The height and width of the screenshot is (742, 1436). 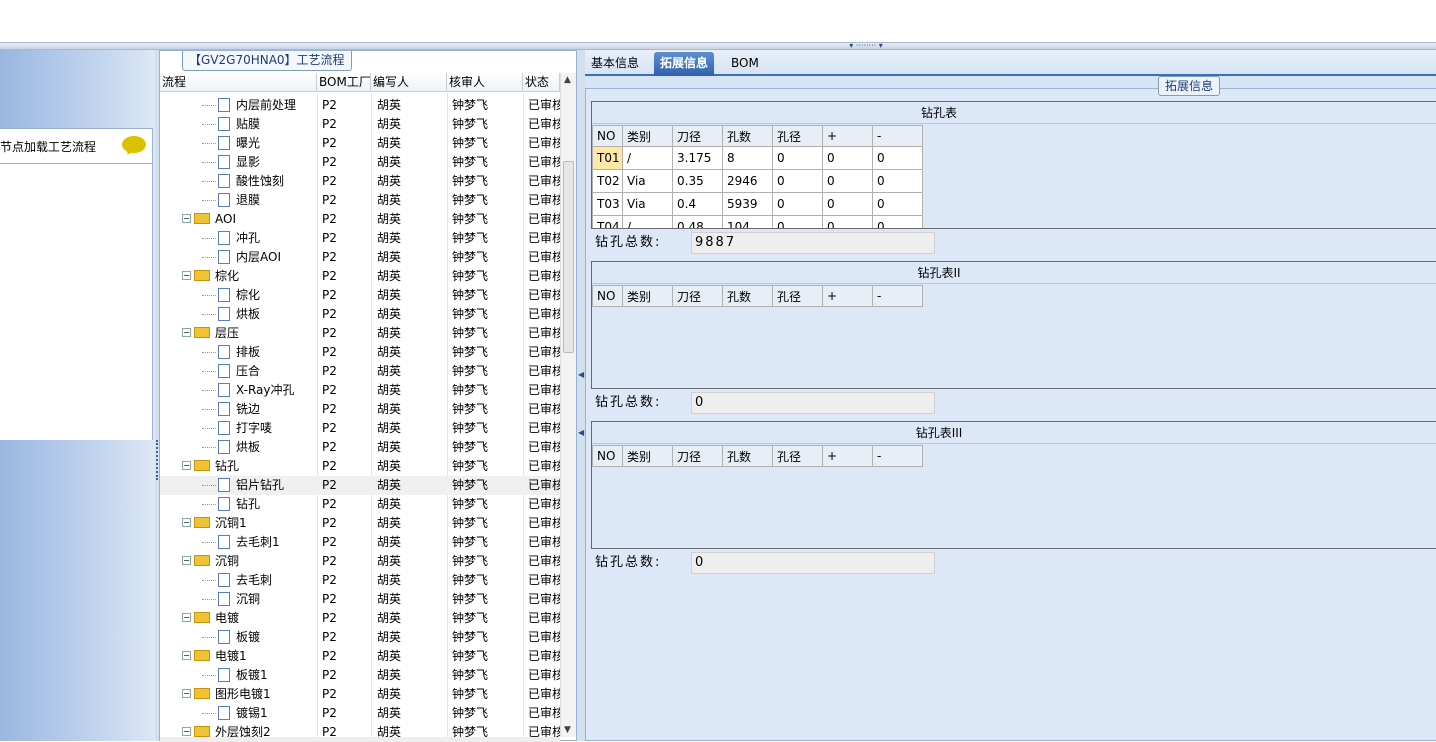 I want to click on grid-cell: T03, so click(x=607, y=204).